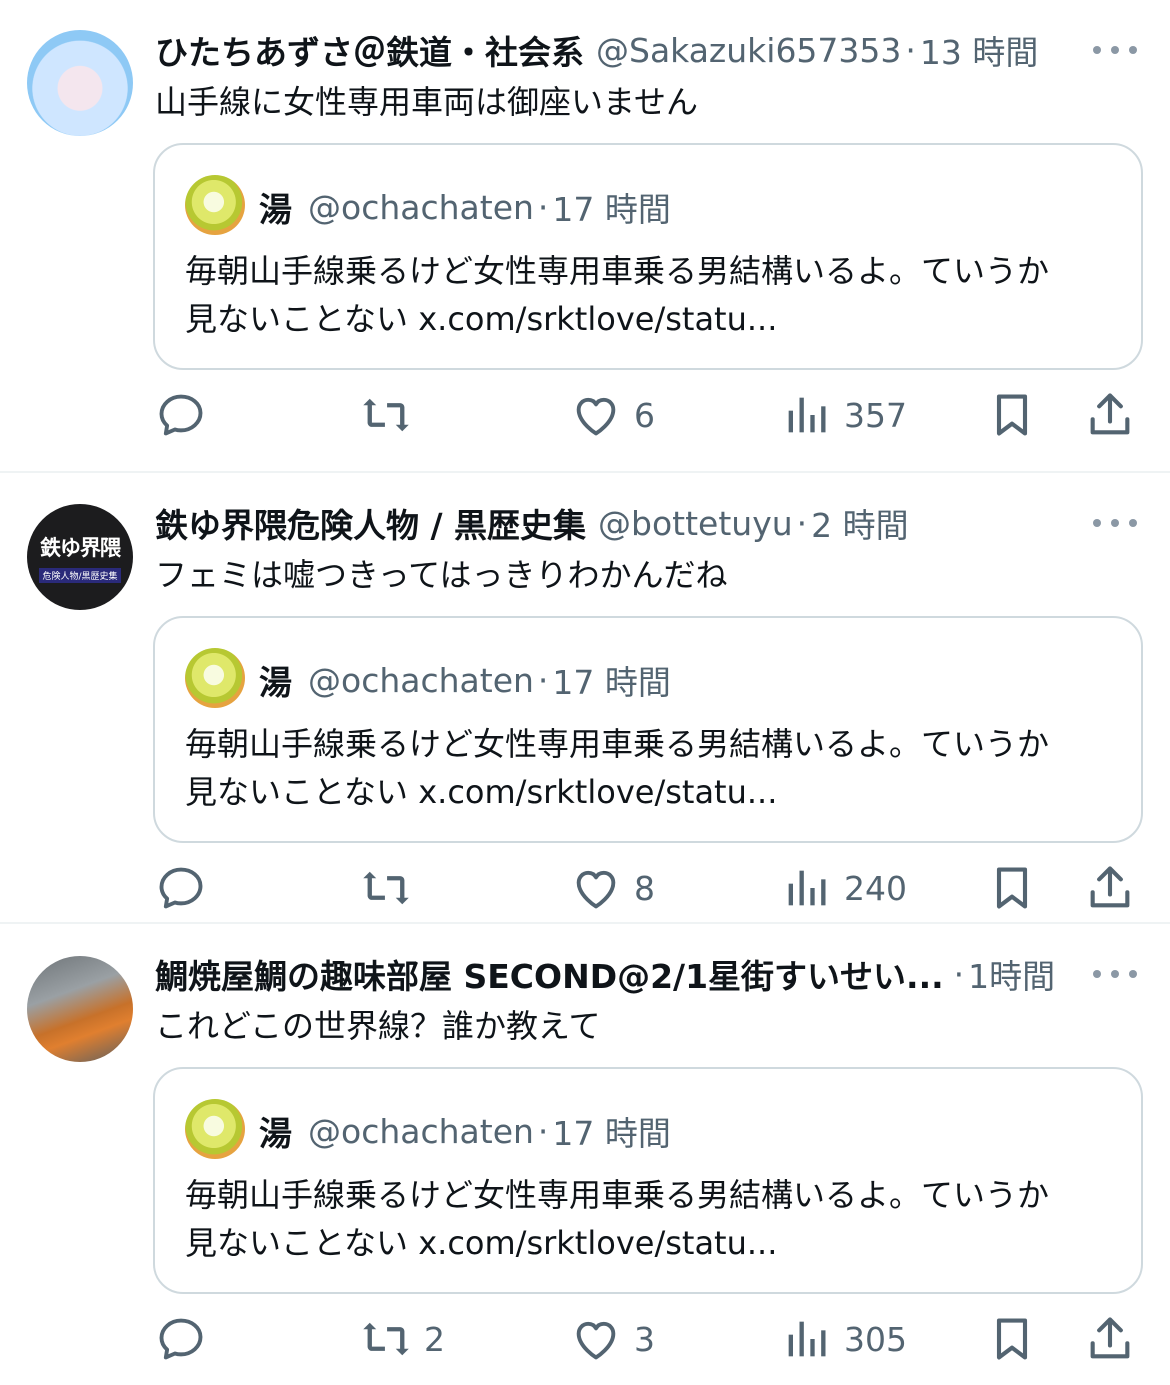 The image size is (1170, 1385). I want to click on like-count: 6, so click(644, 415).